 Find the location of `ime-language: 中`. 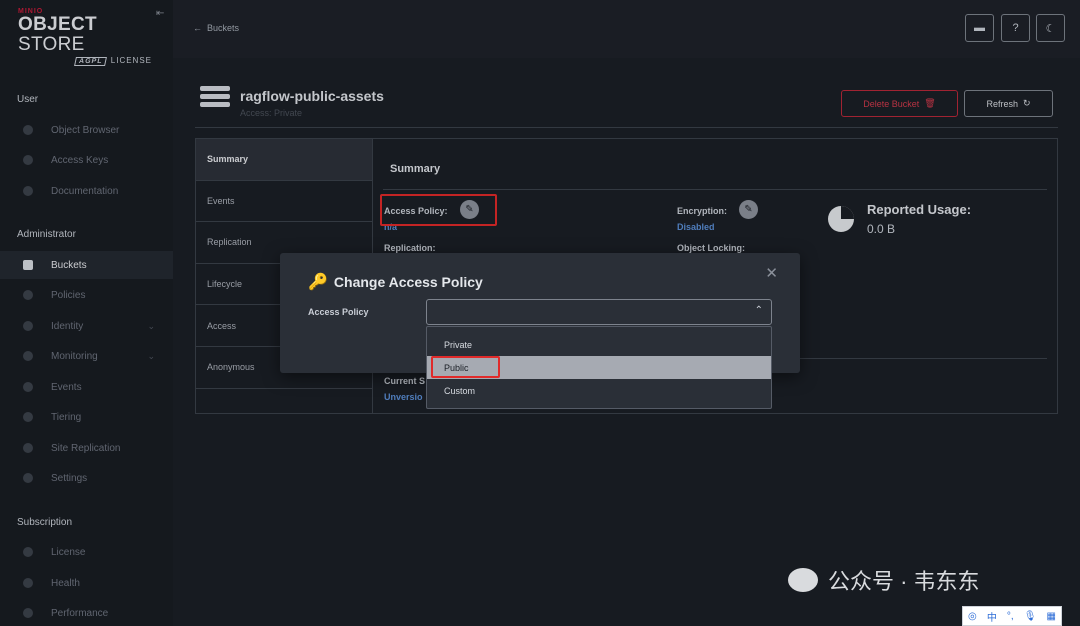

ime-language: 中 is located at coordinates (992, 616).